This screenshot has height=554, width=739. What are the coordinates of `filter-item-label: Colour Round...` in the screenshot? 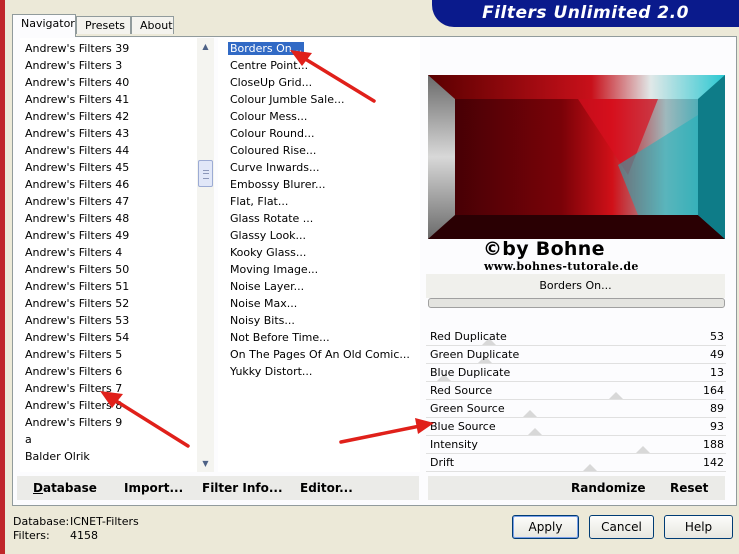 It's located at (272, 133).